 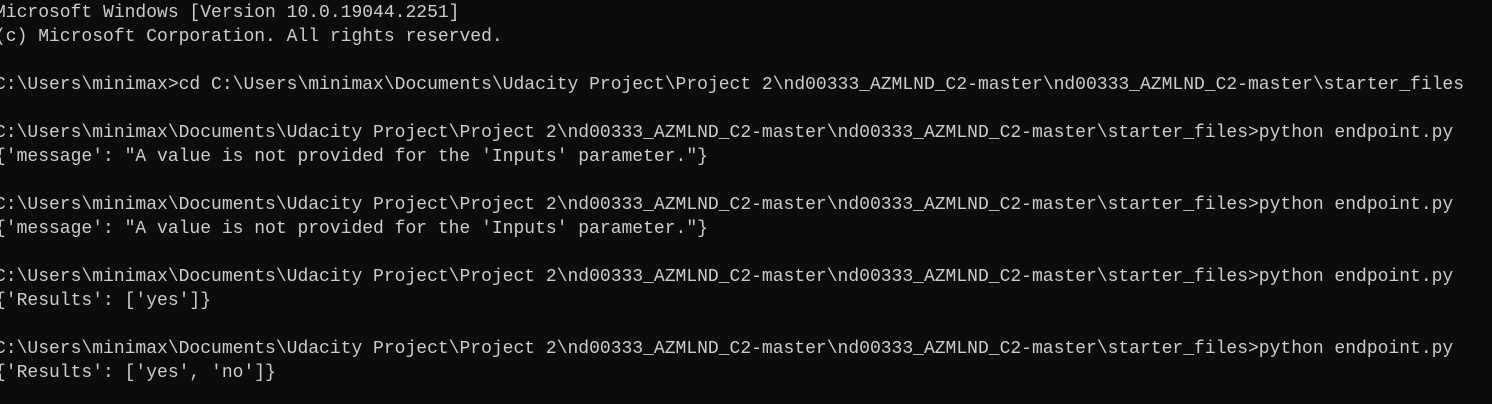 I want to click on output-line: {'Results': ['yes', 'no']}, so click(x=138, y=373).